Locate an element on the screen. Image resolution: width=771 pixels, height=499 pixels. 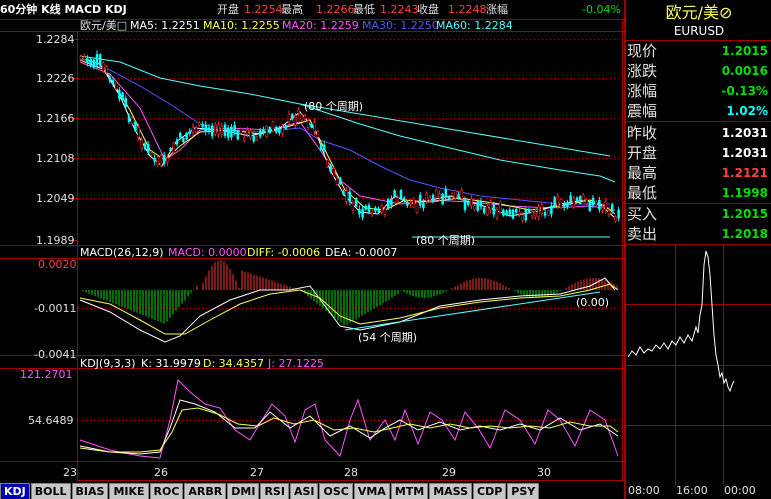
time-tick-0800: 08:00 is located at coordinates (644, 490).